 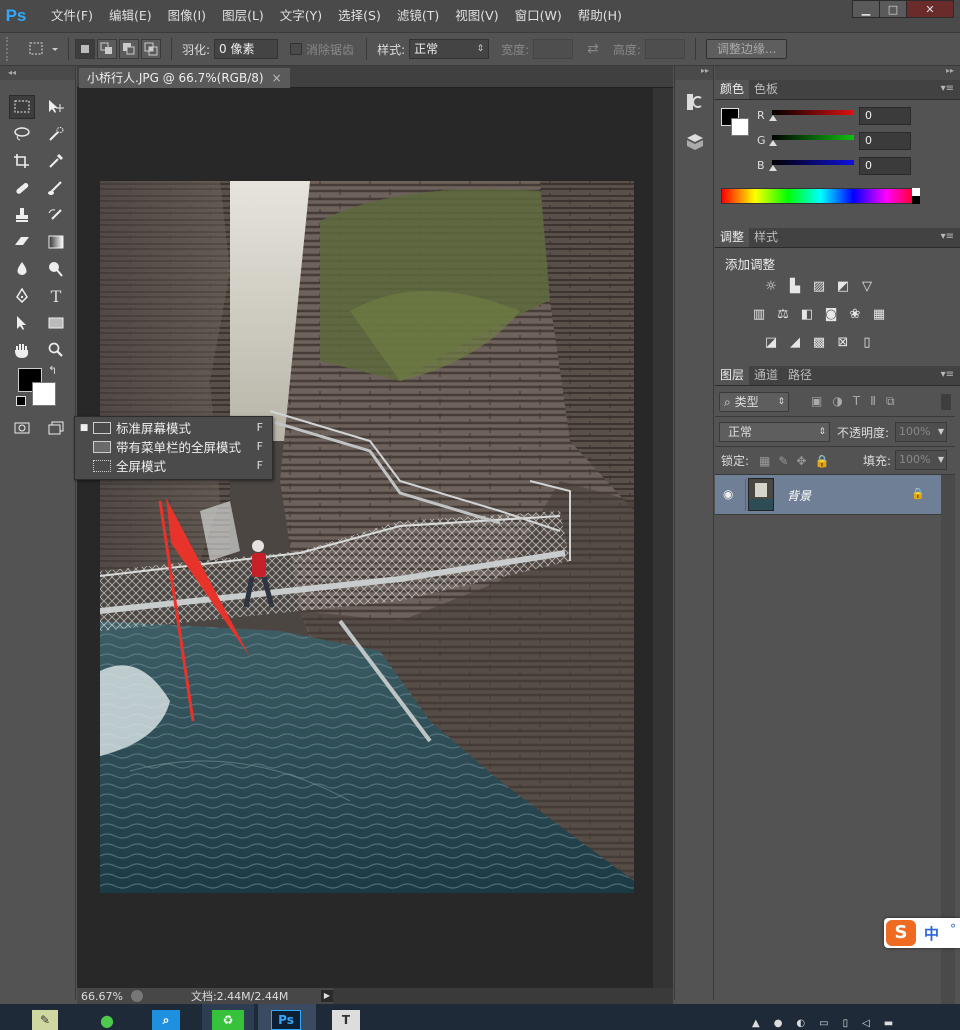 I want to click on crop-tool, so click(x=22, y=161).